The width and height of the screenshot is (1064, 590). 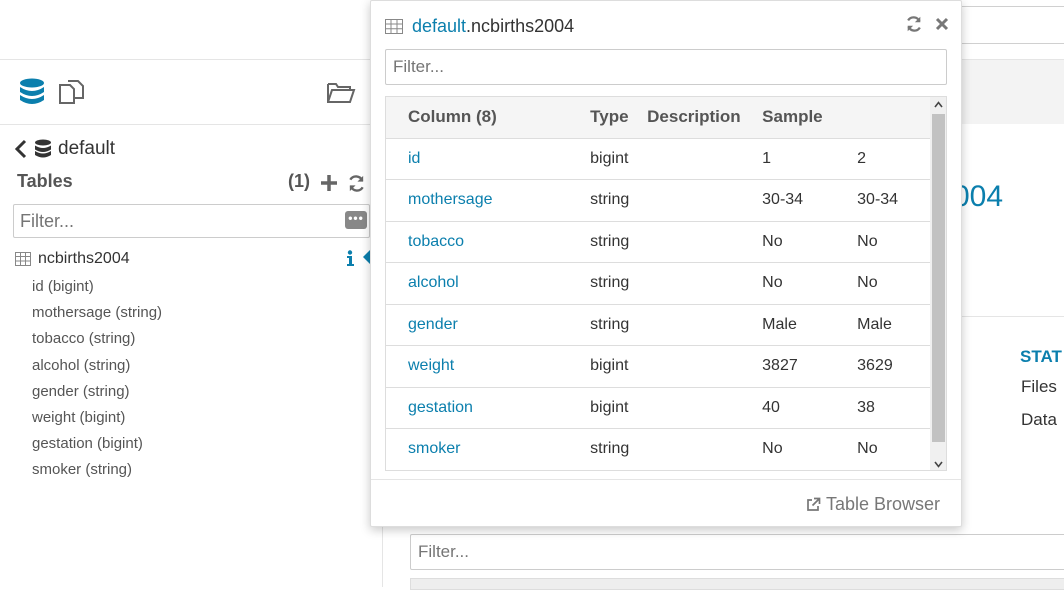 I want to click on list-item: alcohol (string), so click(x=97, y=366).